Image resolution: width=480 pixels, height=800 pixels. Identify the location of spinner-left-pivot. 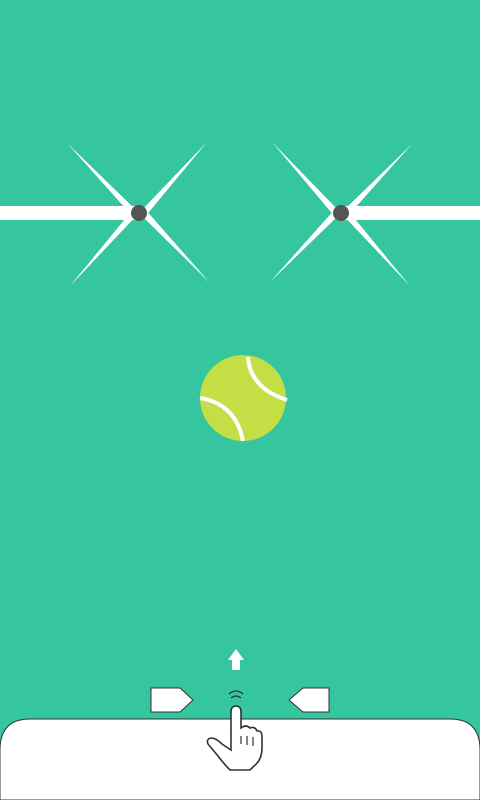
(139, 213).